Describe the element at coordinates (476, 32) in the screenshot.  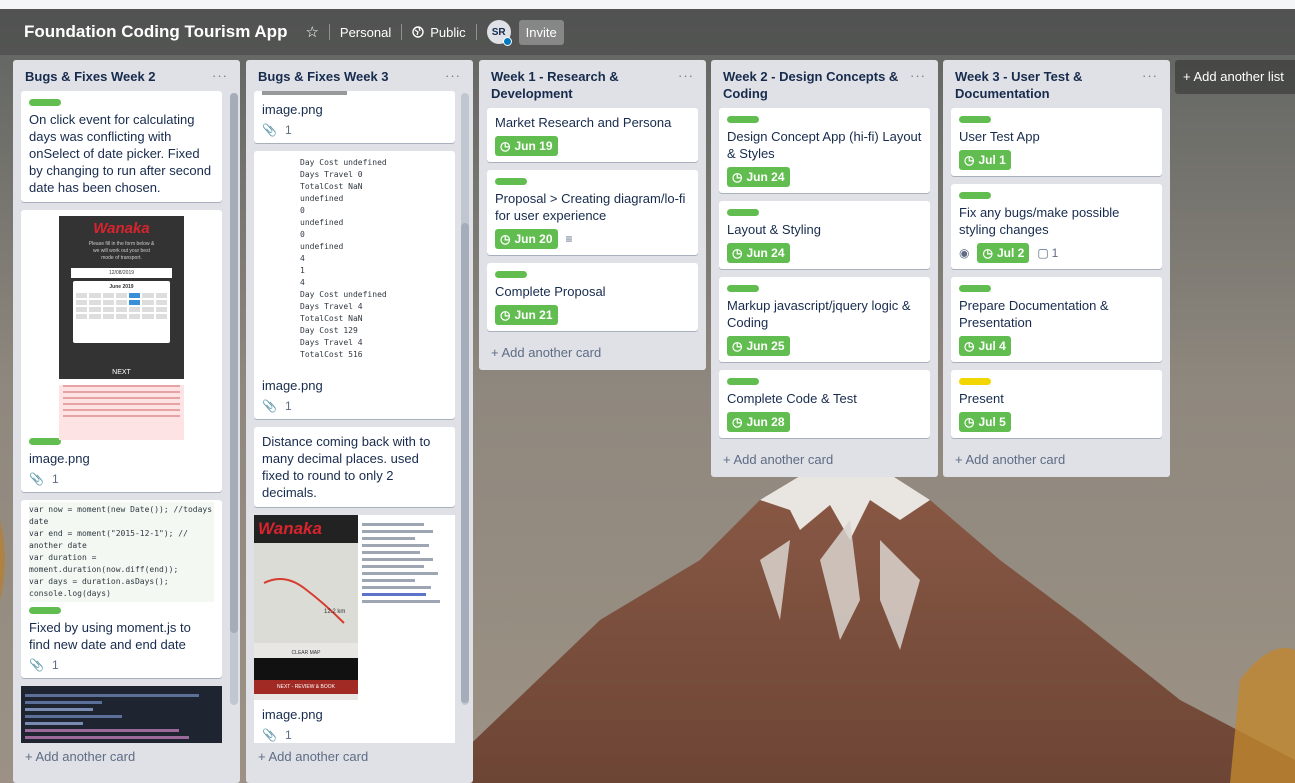
I see `header-divider` at that location.